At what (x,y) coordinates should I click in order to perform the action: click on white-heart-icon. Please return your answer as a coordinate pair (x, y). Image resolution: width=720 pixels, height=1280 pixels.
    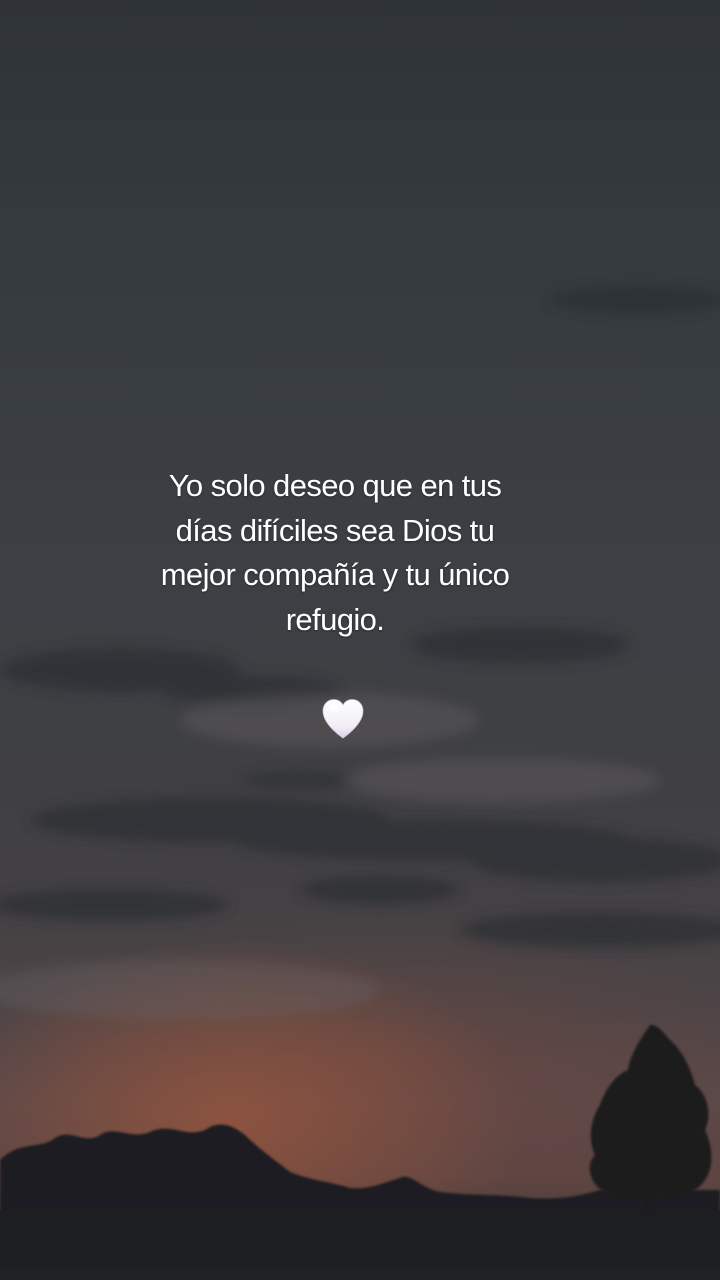
    Looking at the image, I should click on (343, 719).